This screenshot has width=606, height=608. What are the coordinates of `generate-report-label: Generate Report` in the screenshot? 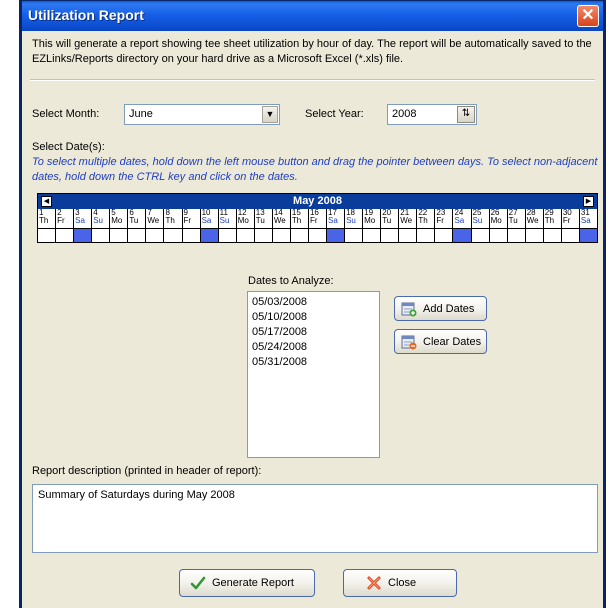 It's located at (253, 583).